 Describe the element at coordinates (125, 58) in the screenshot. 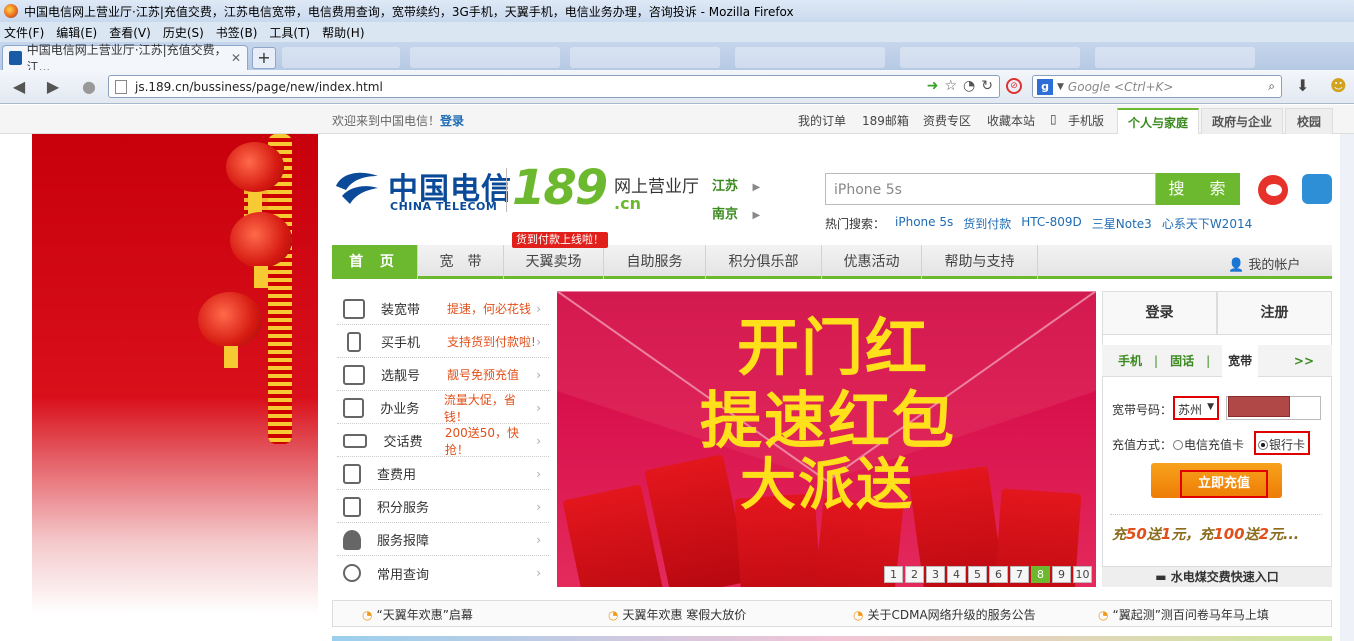

I see `browser-tab-active: 中国电信网上营业厅·江苏|充值交费，江... ✕` at that location.